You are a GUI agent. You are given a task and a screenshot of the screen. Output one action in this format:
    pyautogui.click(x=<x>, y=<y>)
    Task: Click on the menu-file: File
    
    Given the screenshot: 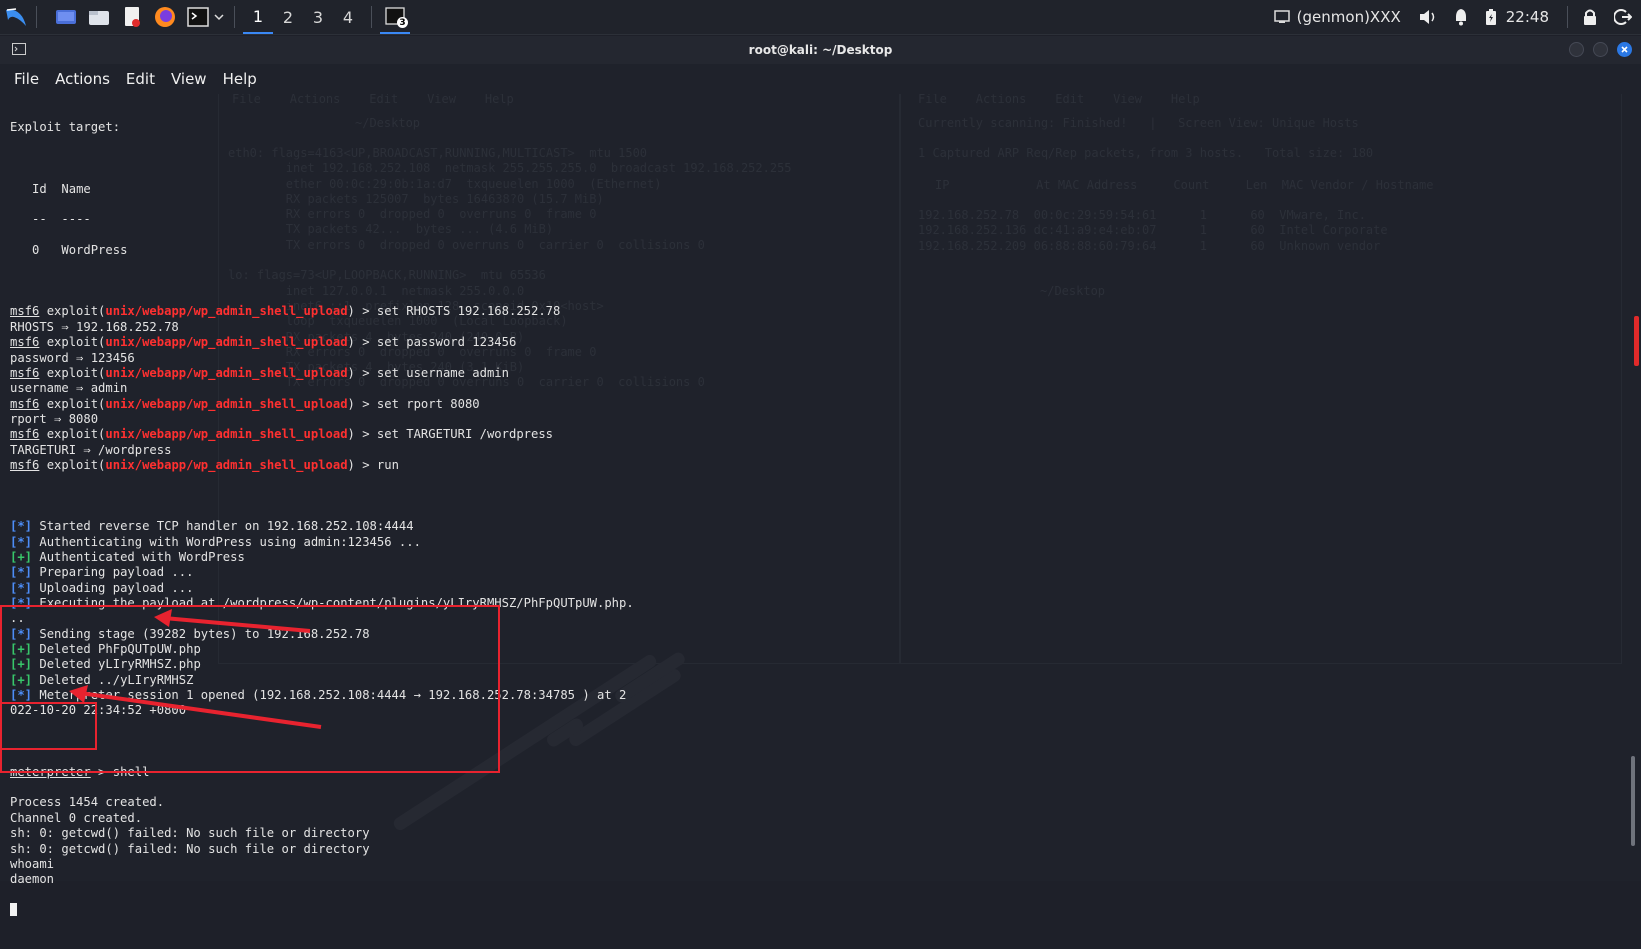 What is the action you would take?
    pyautogui.click(x=26, y=79)
    